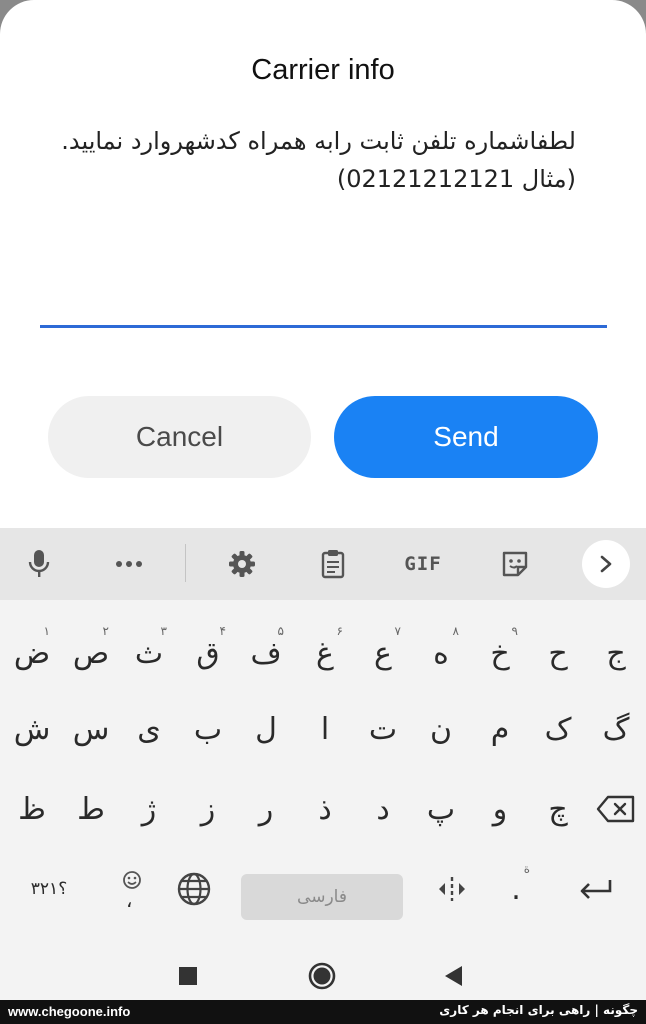 Image resolution: width=646 pixels, height=1024 pixels. What do you see at coordinates (558, 809) in the screenshot?
I see `key: چ` at bounding box center [558, 809].